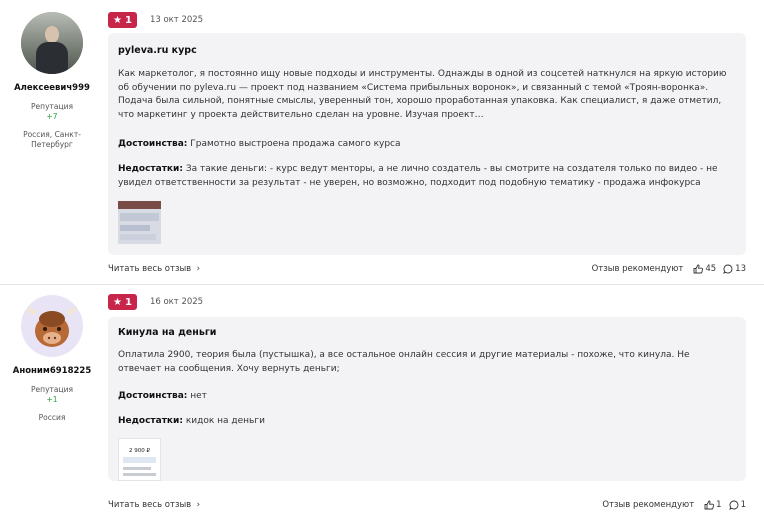  Describe the element at coordinates (734, 269) in the screenshot. I see `comments-button: 13` at that location.